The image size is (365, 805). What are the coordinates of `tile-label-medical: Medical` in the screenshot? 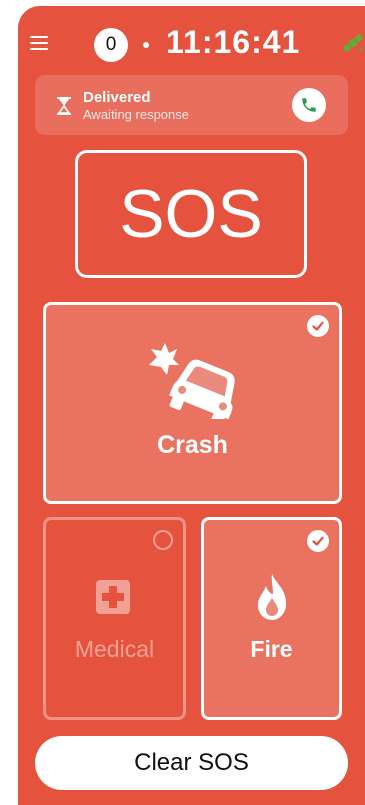 It's located at (114, 649).